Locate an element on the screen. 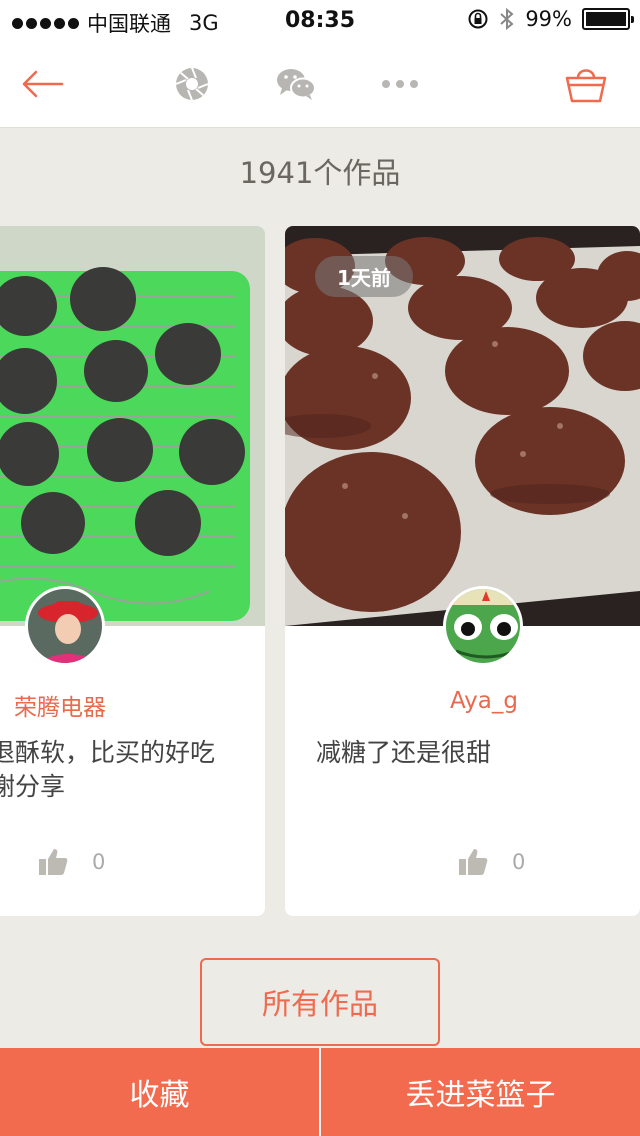 This screenshot has height=1136, width=640. back-arrow-icon is located at coordinates (43, 84).